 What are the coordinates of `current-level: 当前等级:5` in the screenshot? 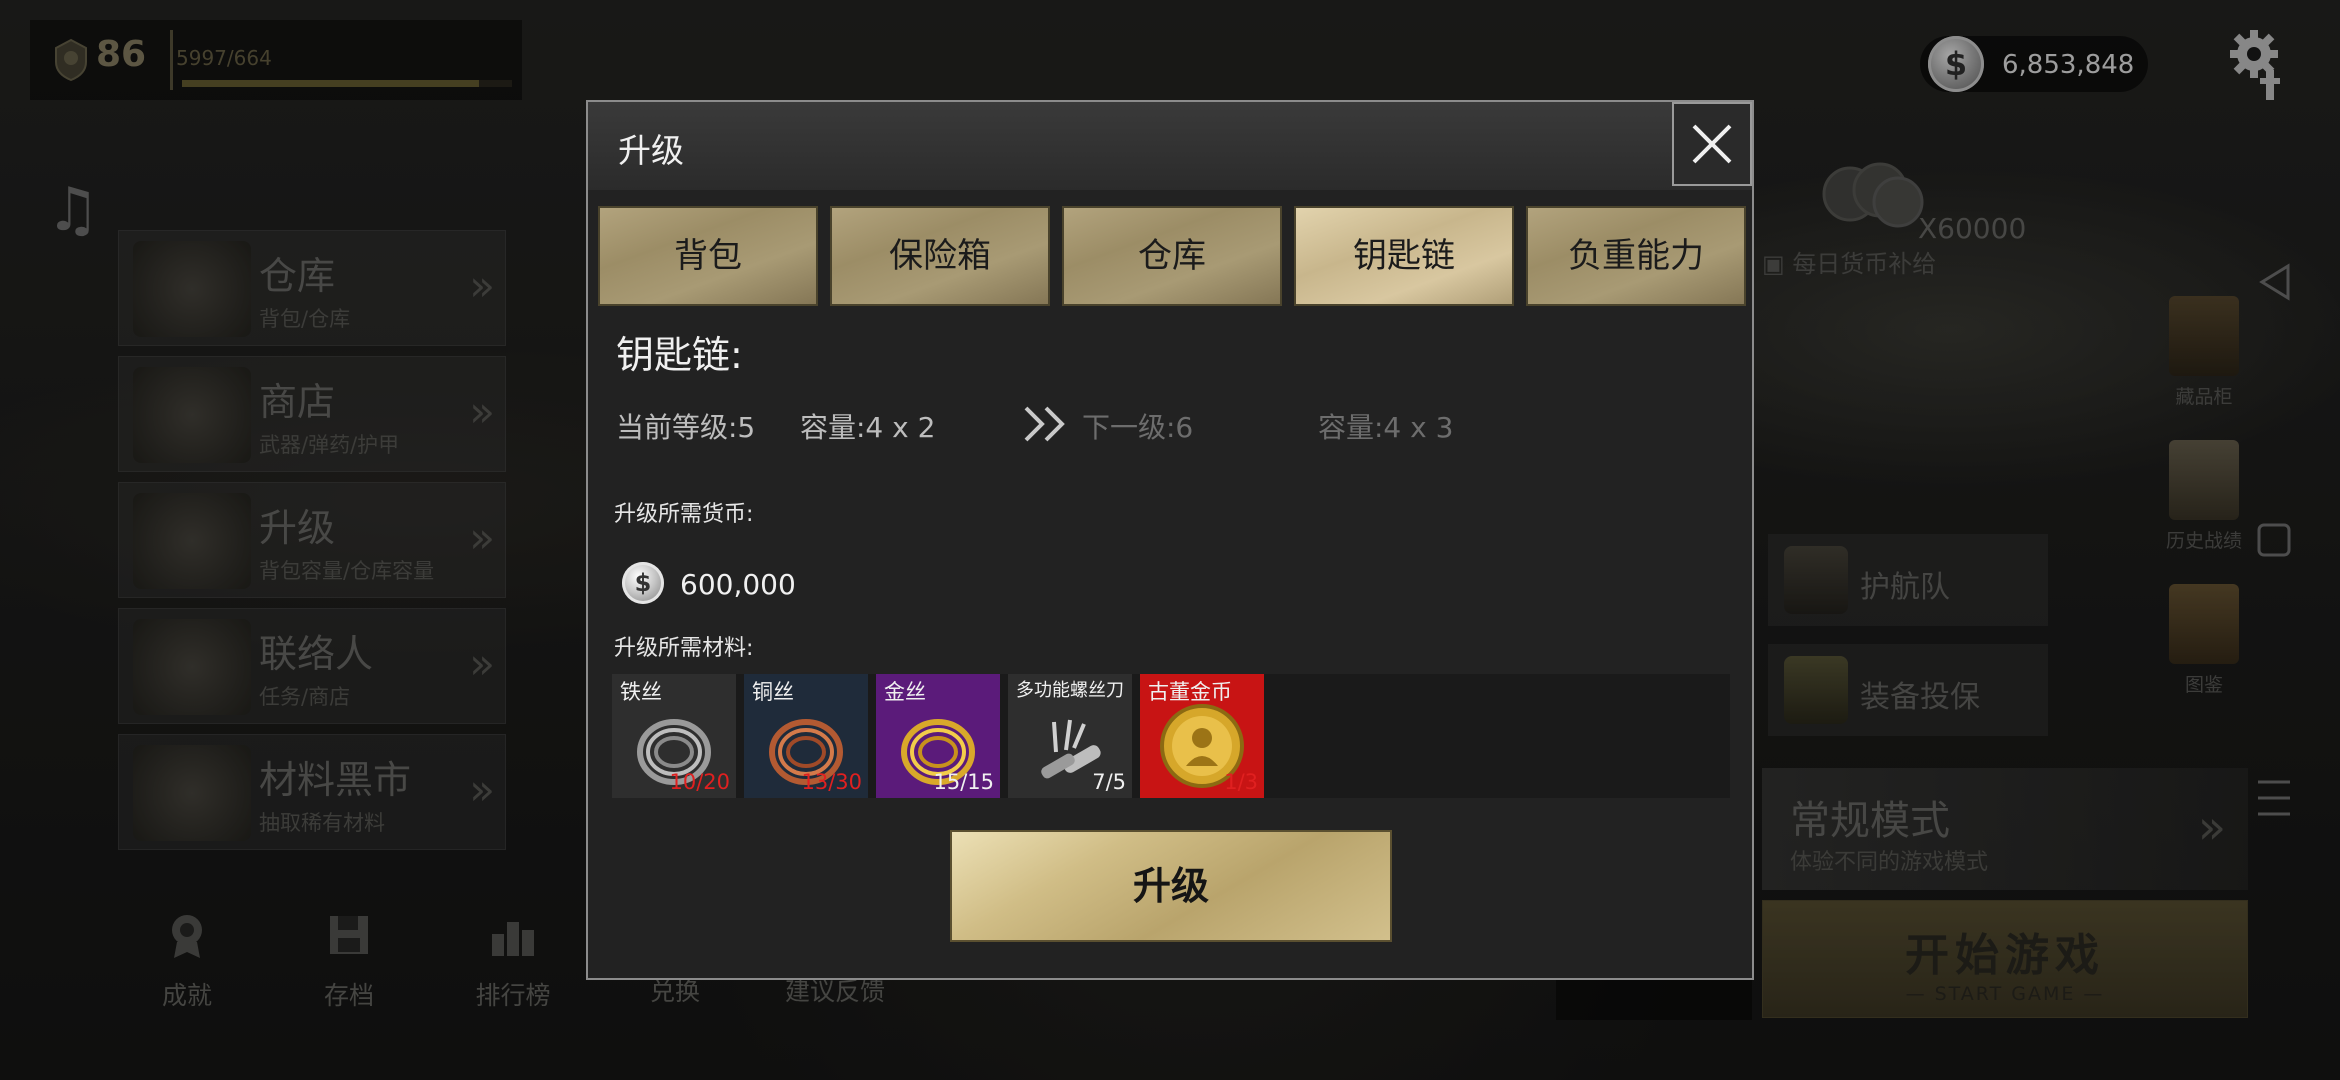 It's located at (686, 427).